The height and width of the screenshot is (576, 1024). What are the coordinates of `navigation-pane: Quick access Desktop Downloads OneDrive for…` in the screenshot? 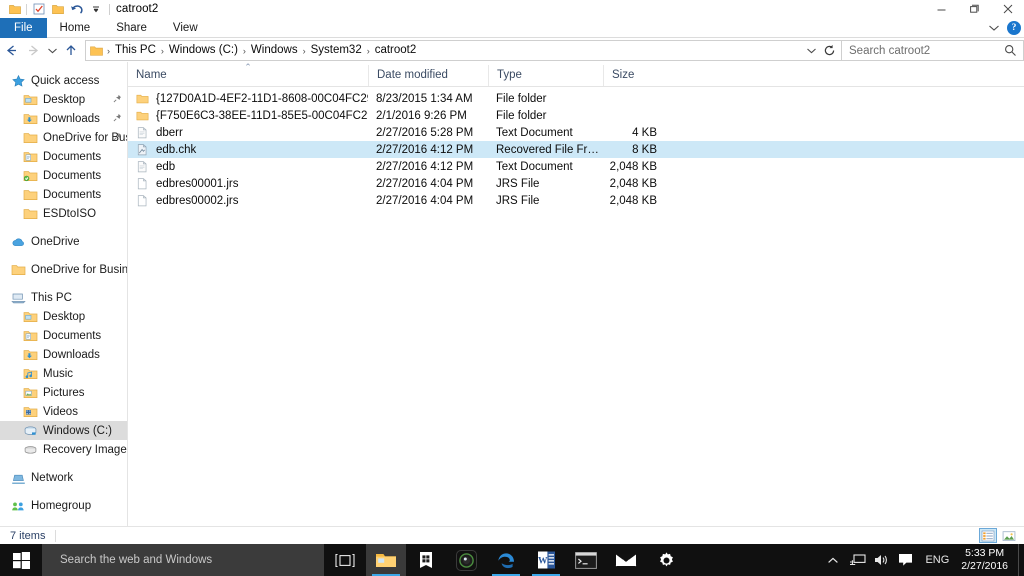 It's located at (64, 294).